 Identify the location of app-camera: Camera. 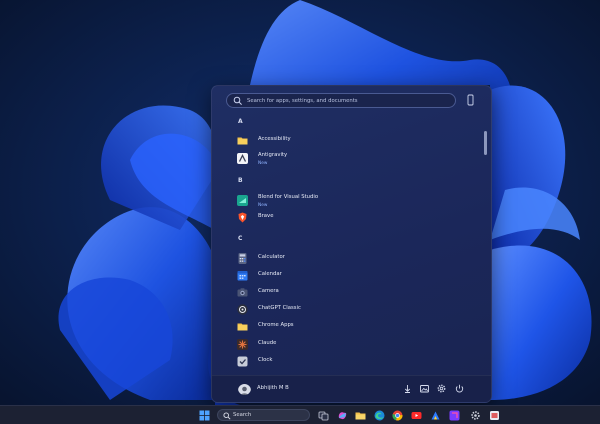
(347, 294).